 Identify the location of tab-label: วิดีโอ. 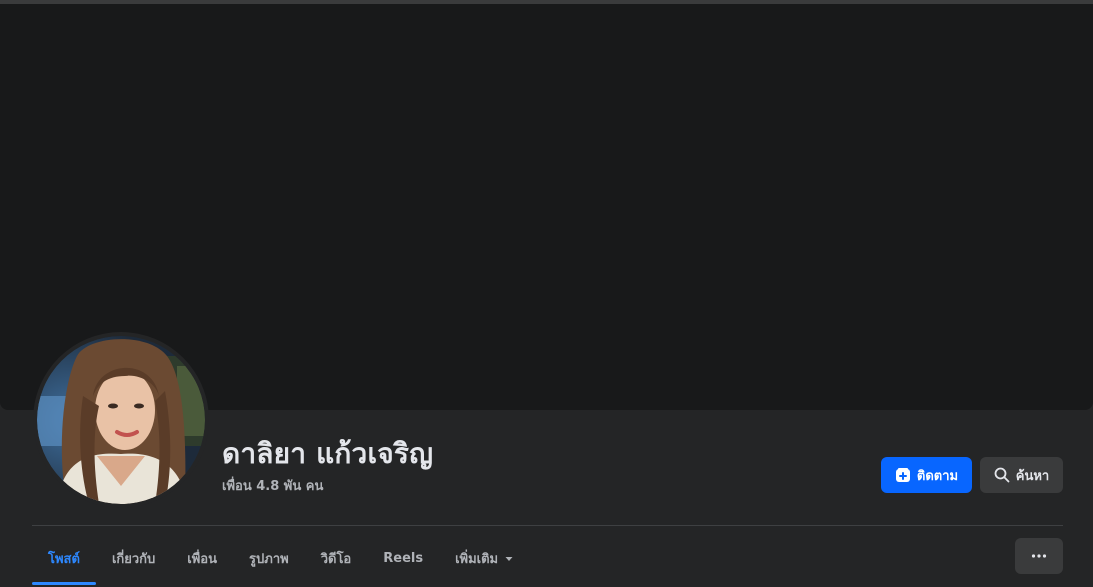
(336, 559).